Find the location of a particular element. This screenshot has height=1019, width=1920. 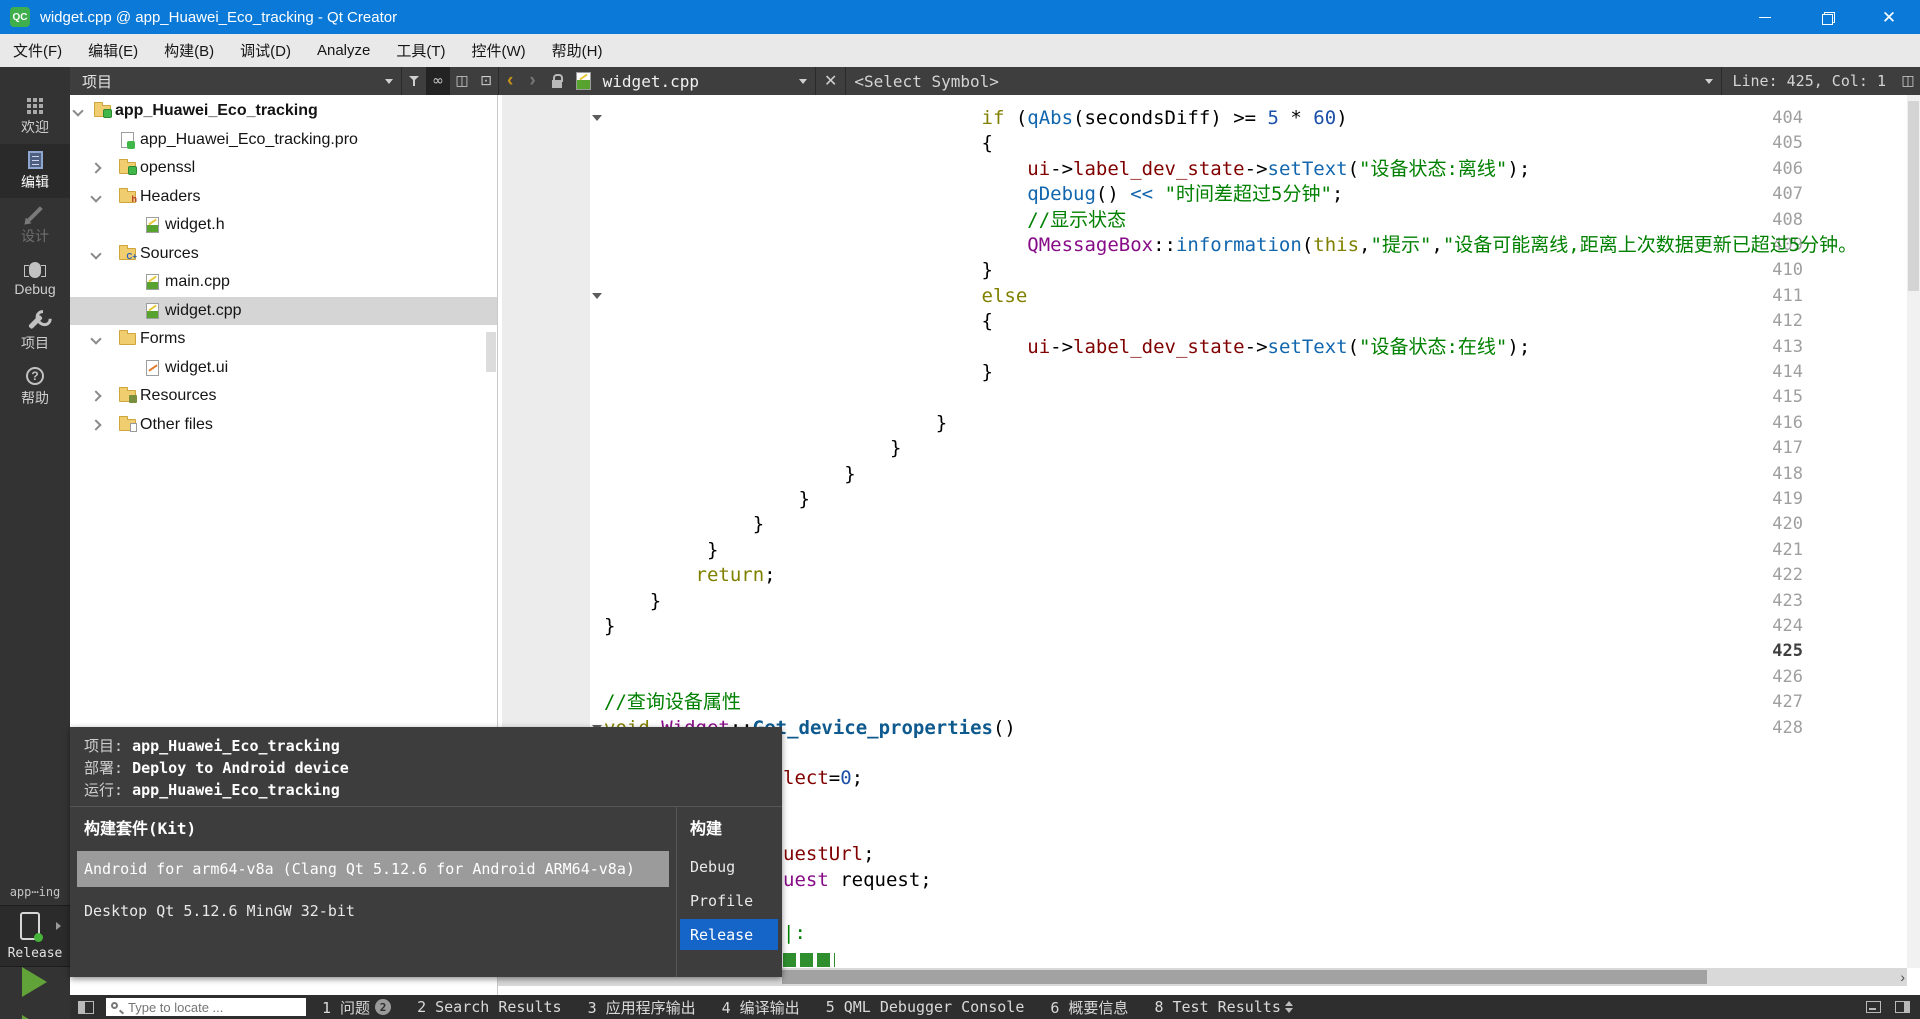

resource-badge-icon is located at coordinates (133, 399).